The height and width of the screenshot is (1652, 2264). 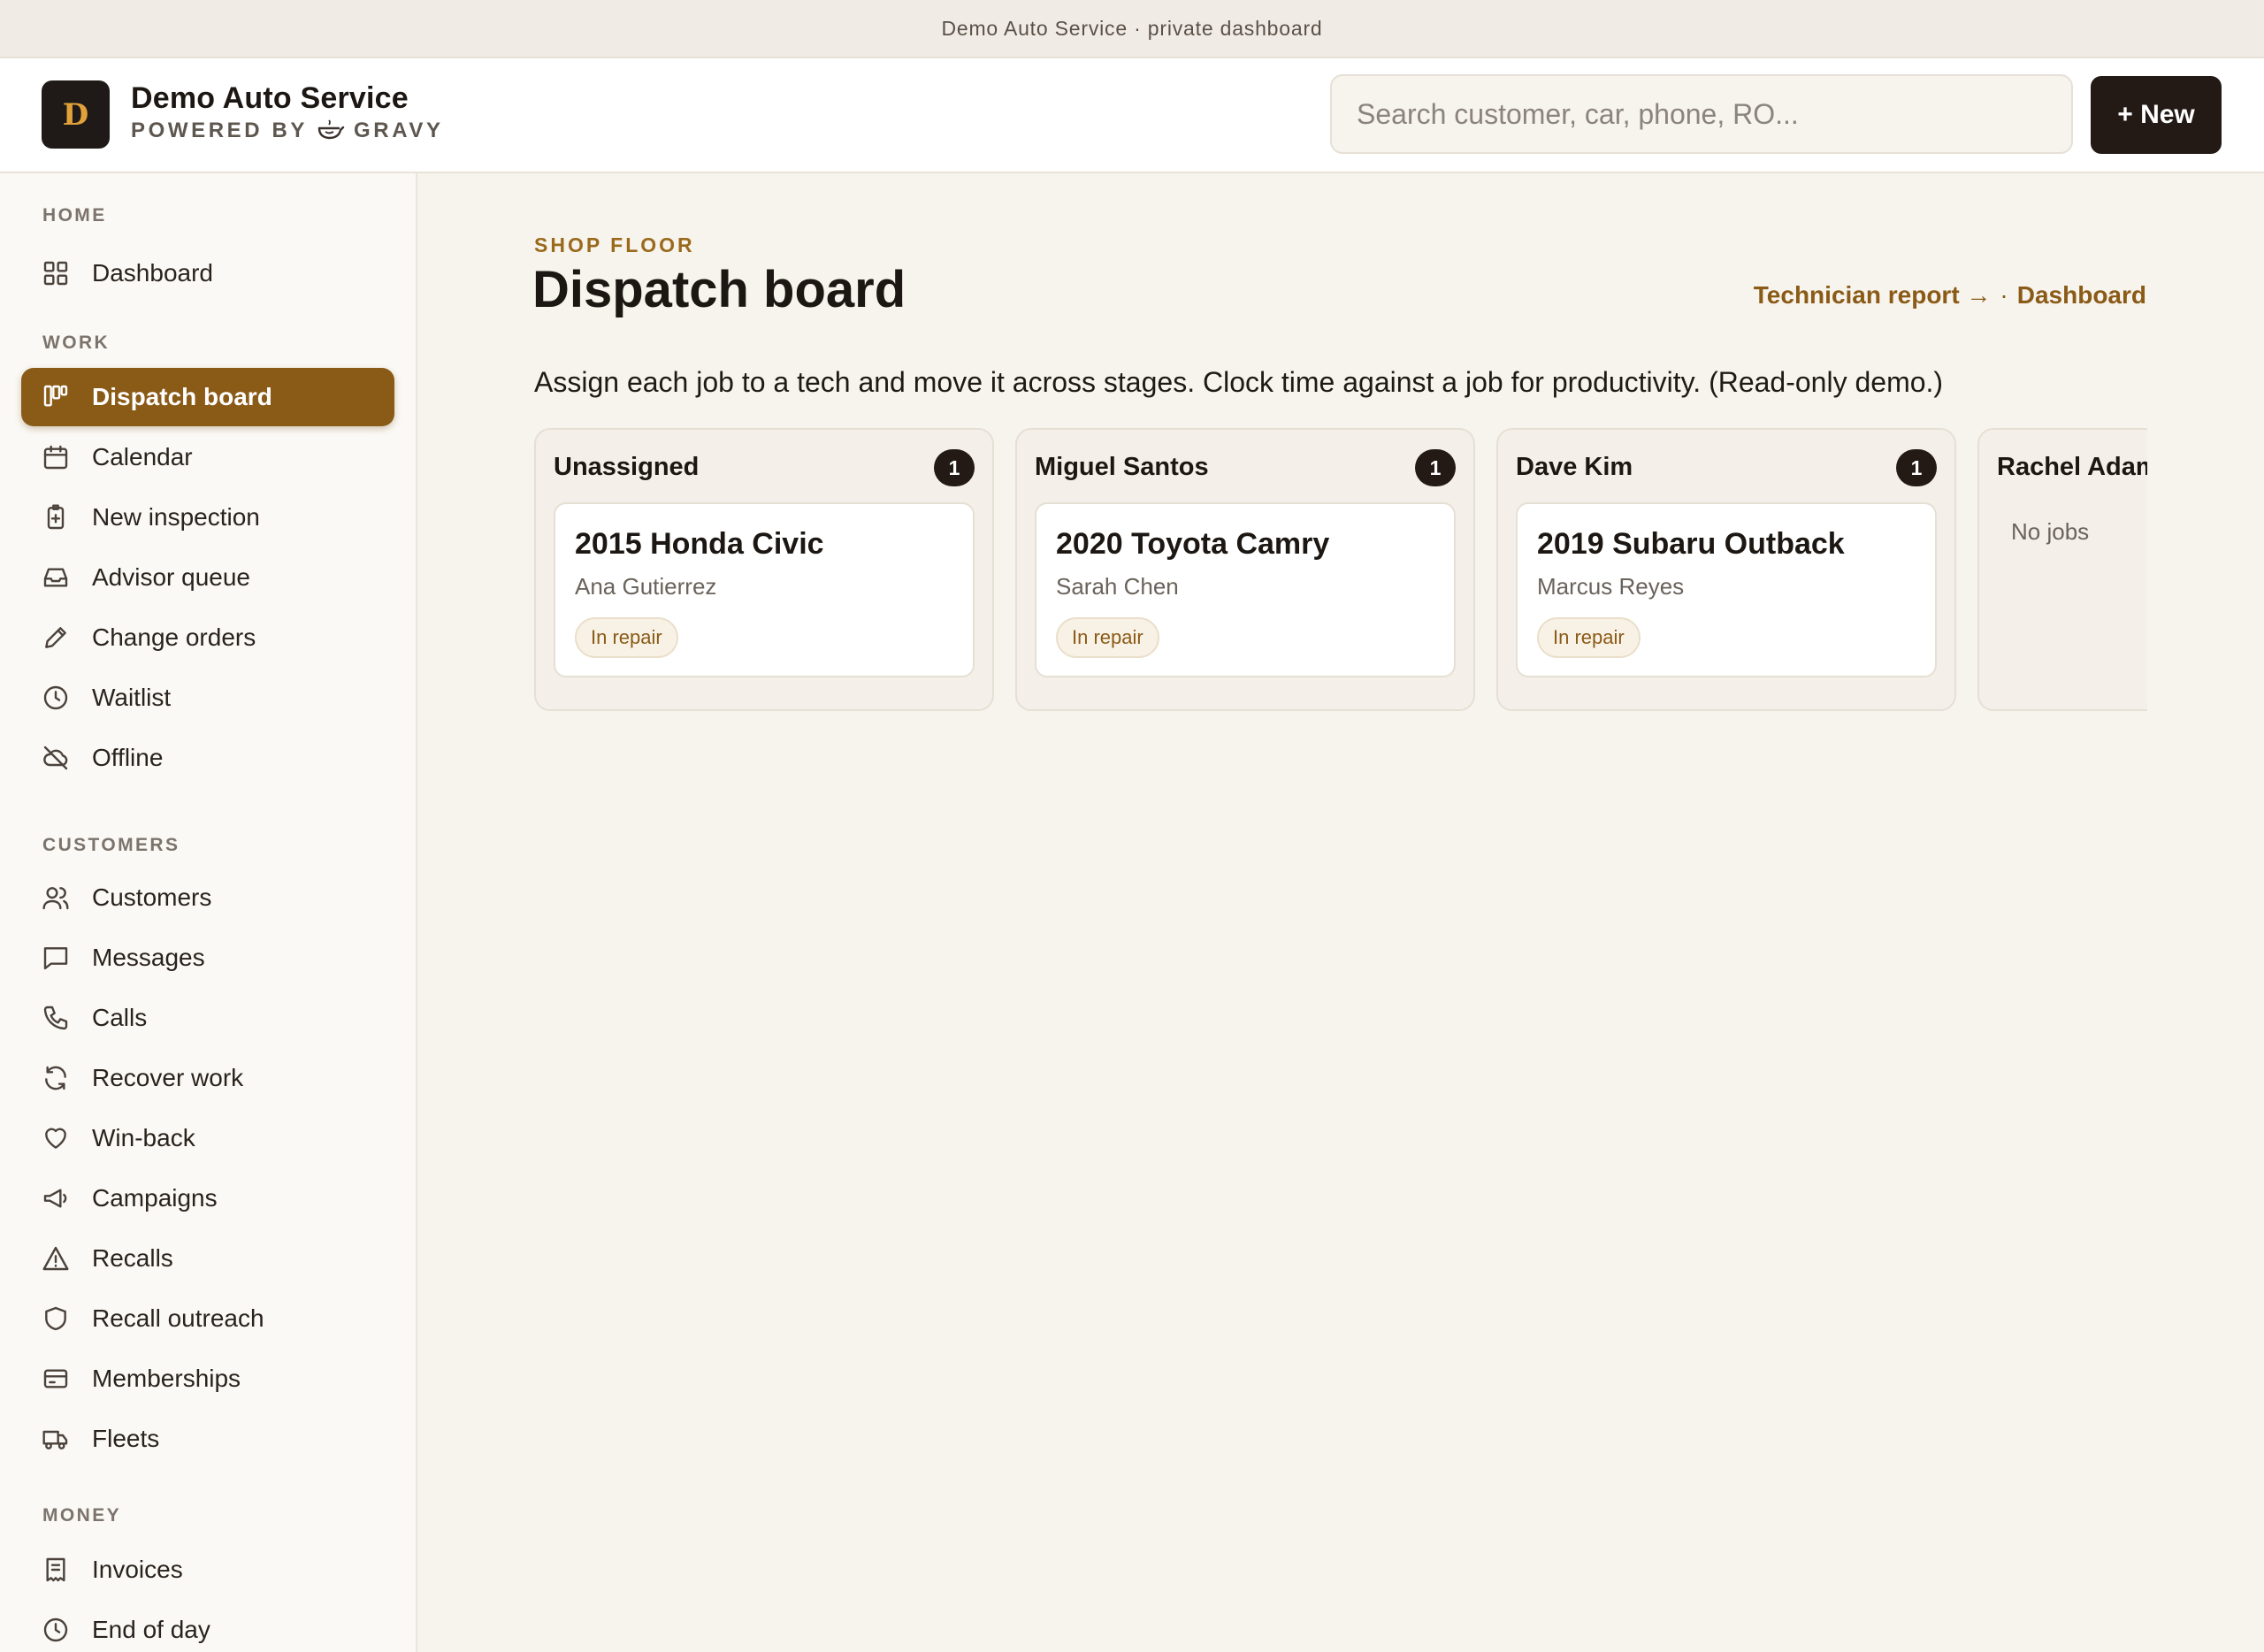 I want to click on sidebar-item-change-orders: Change orders, so click(x=208, y=637).